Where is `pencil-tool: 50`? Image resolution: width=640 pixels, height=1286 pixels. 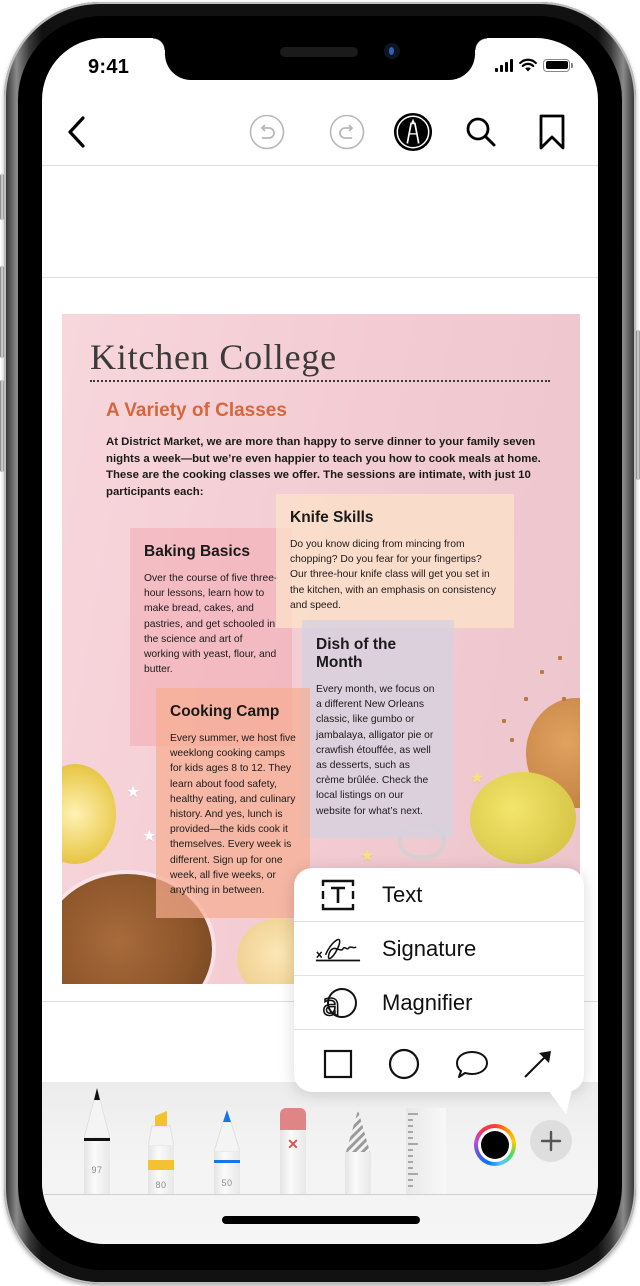 pencil-tool: 50 is located at coordinates (227, 1151).